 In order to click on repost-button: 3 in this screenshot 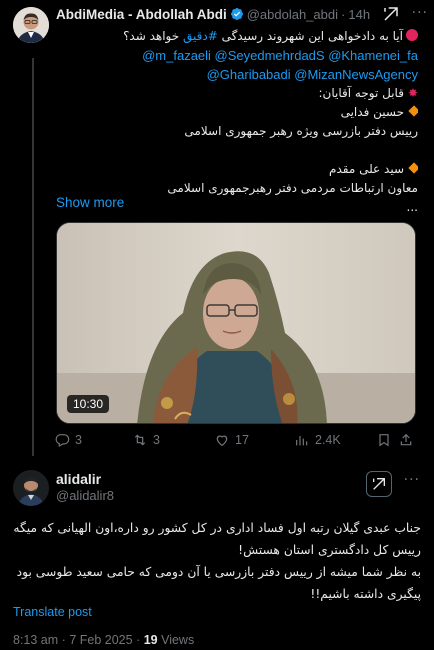, I will do `click(173, 440)`.